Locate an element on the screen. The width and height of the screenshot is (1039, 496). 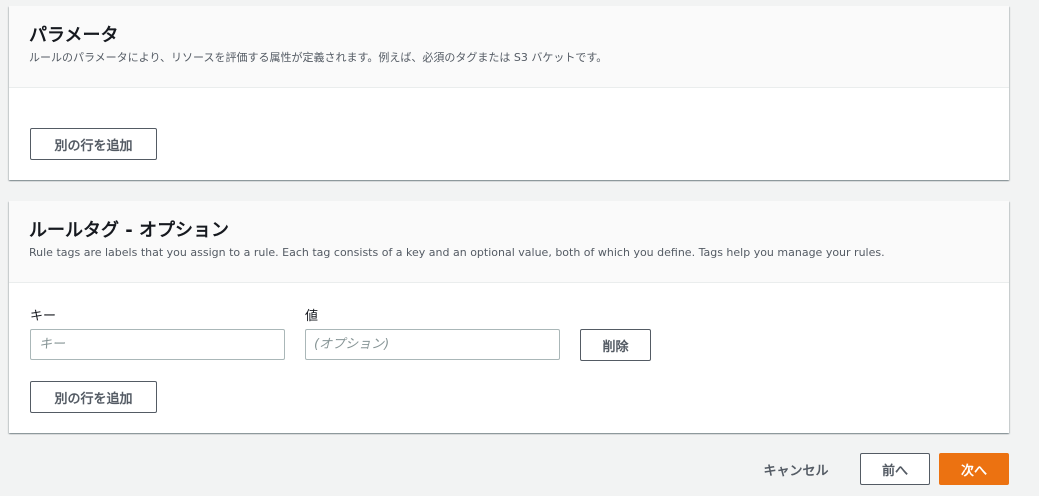
tag-remove-button: 削除 is located at coordinates (615, 345).